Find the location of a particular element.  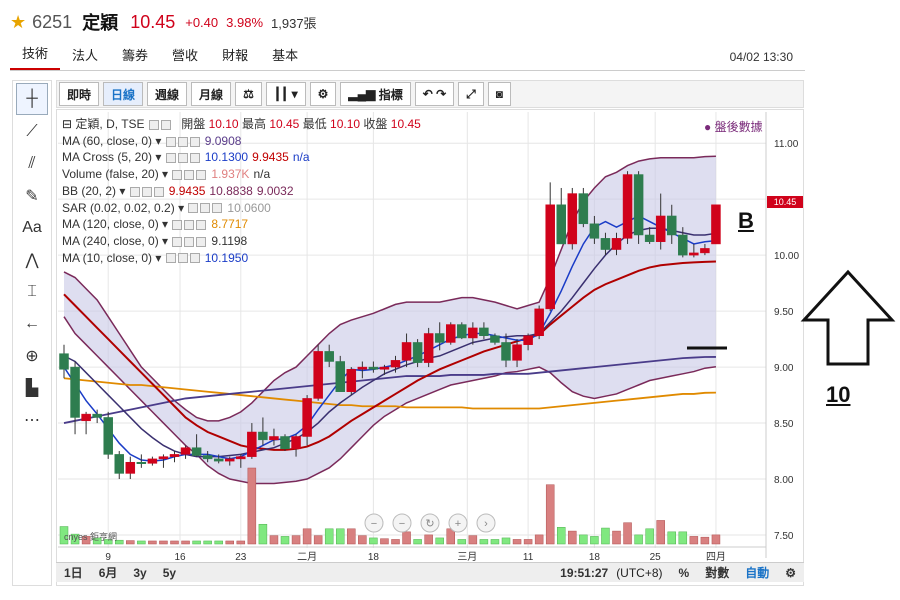

legend-value: n/a is located at coordinates (262, 174).